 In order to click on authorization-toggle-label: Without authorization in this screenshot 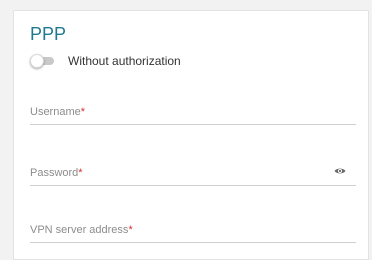, I will do `click(124, 61)`.